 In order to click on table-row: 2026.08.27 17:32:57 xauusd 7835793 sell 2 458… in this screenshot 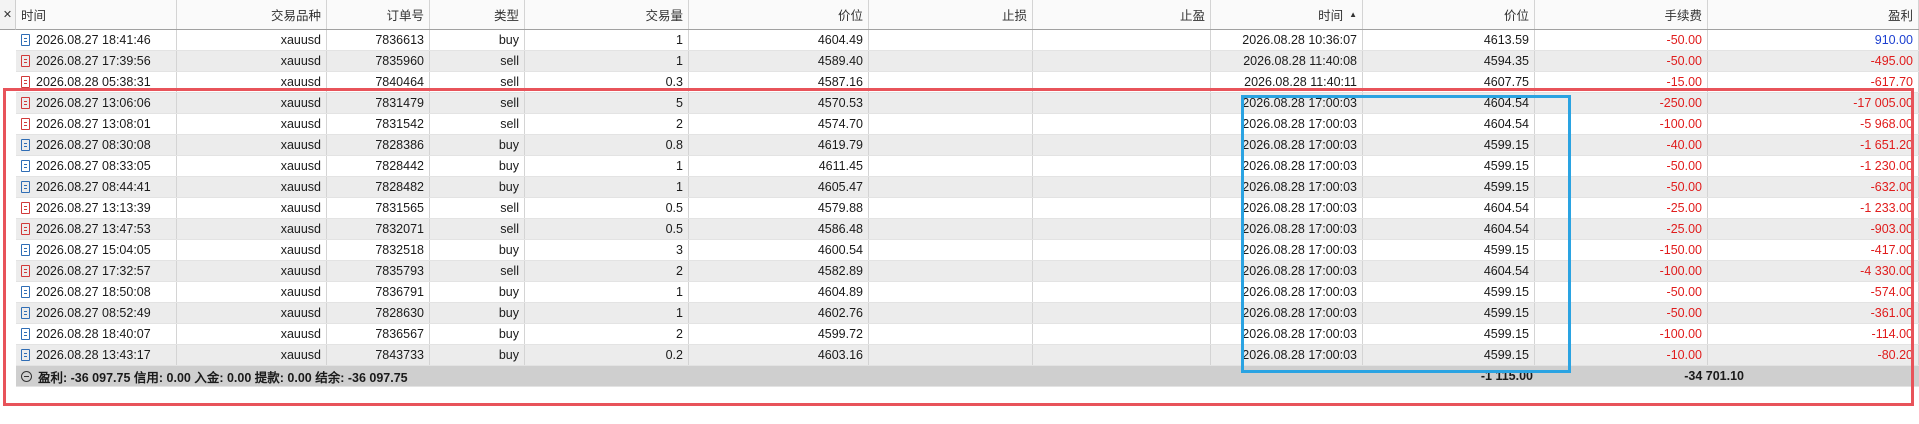, I will do `click(967, 271)`.